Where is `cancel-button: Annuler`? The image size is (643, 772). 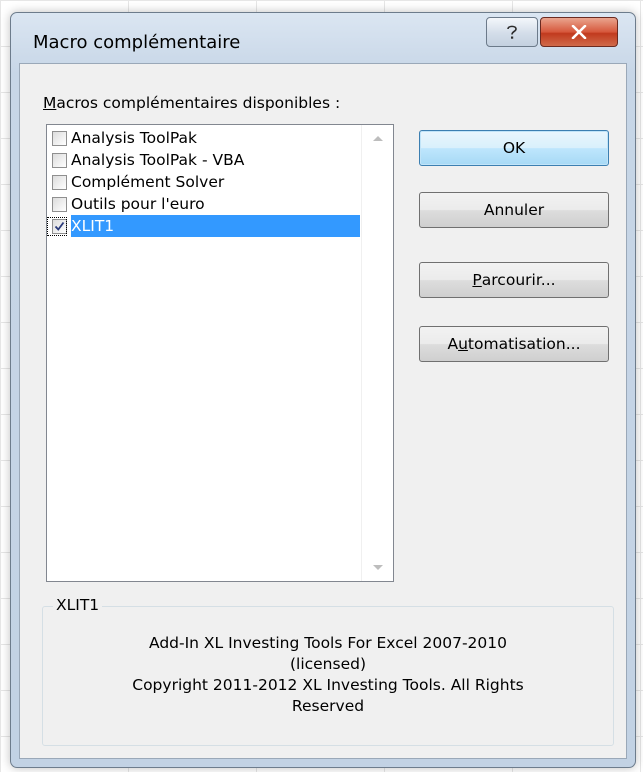 cancel-button: Annuler is located at coordinates (514, 210).